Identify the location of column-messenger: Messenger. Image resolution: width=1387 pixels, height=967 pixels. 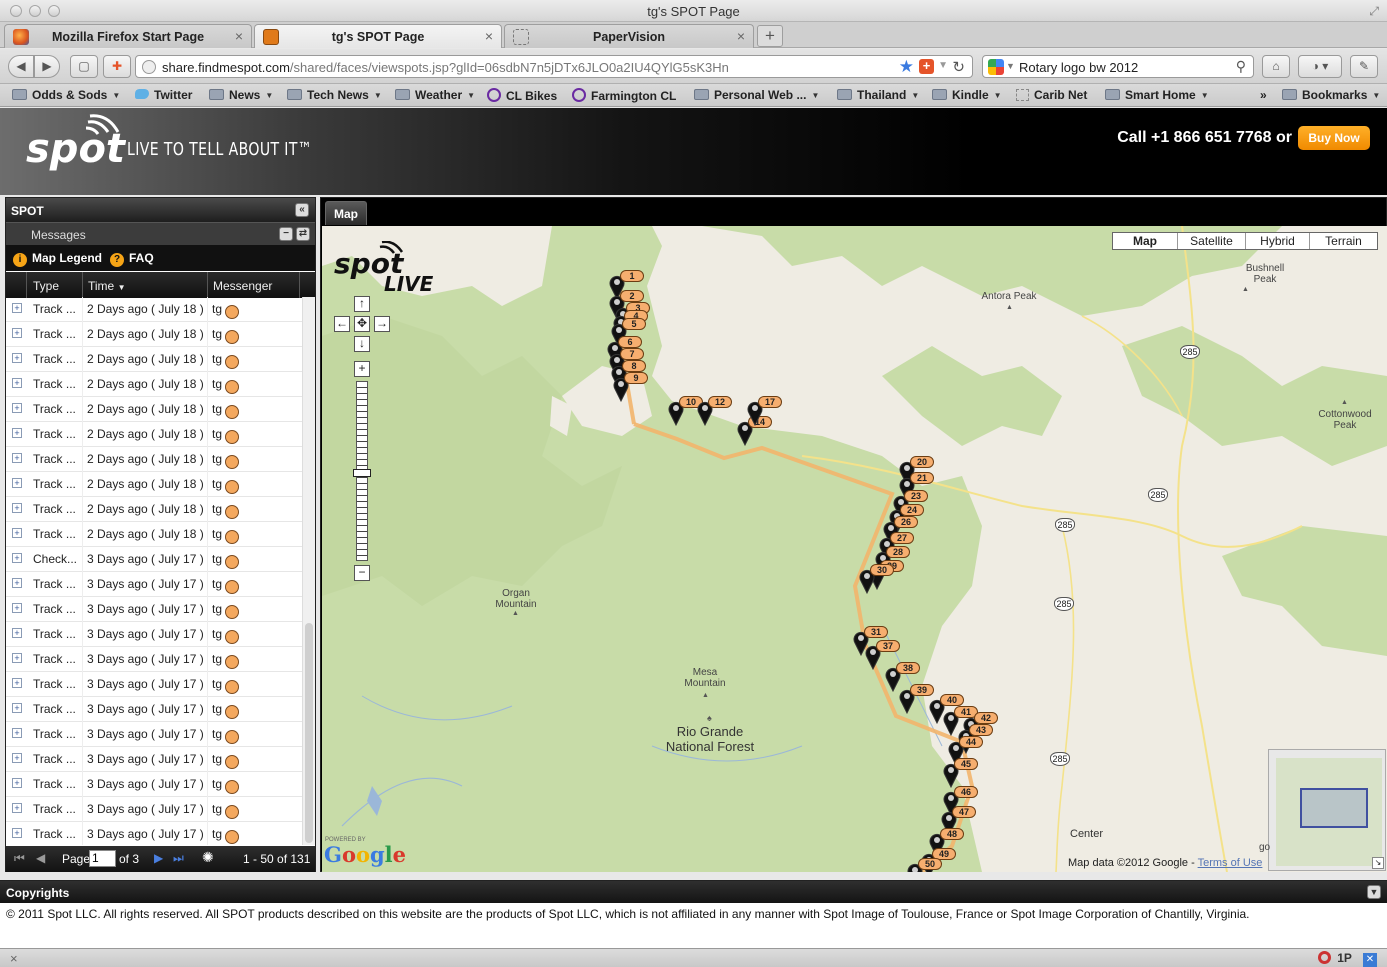
(254, 285).